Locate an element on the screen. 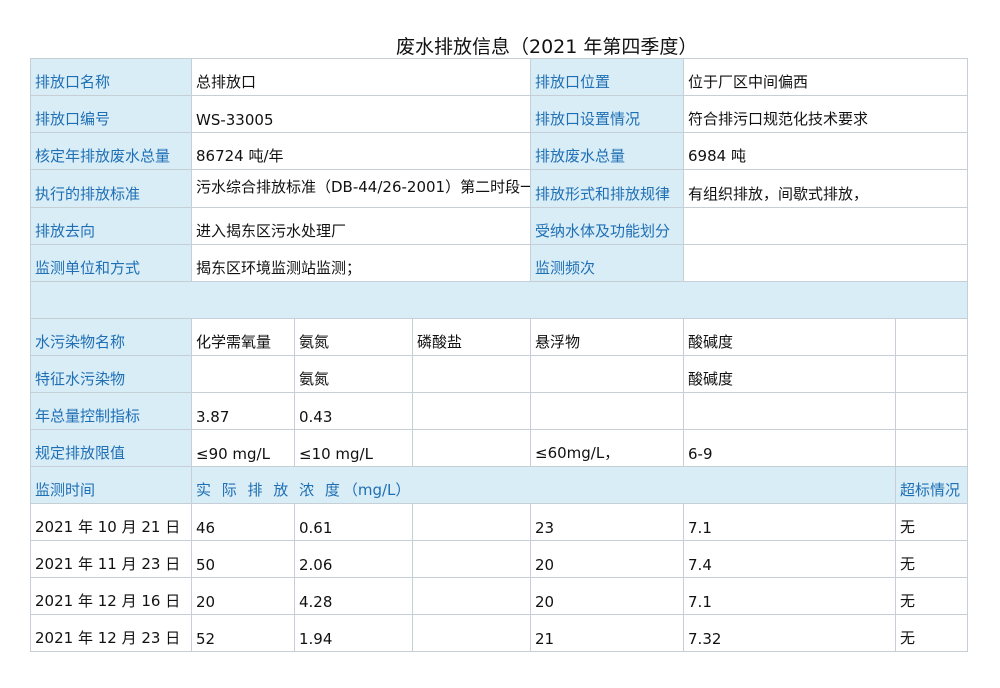  pollutant-name-label: 水污染物名称 is located at coordinates (111, 337).